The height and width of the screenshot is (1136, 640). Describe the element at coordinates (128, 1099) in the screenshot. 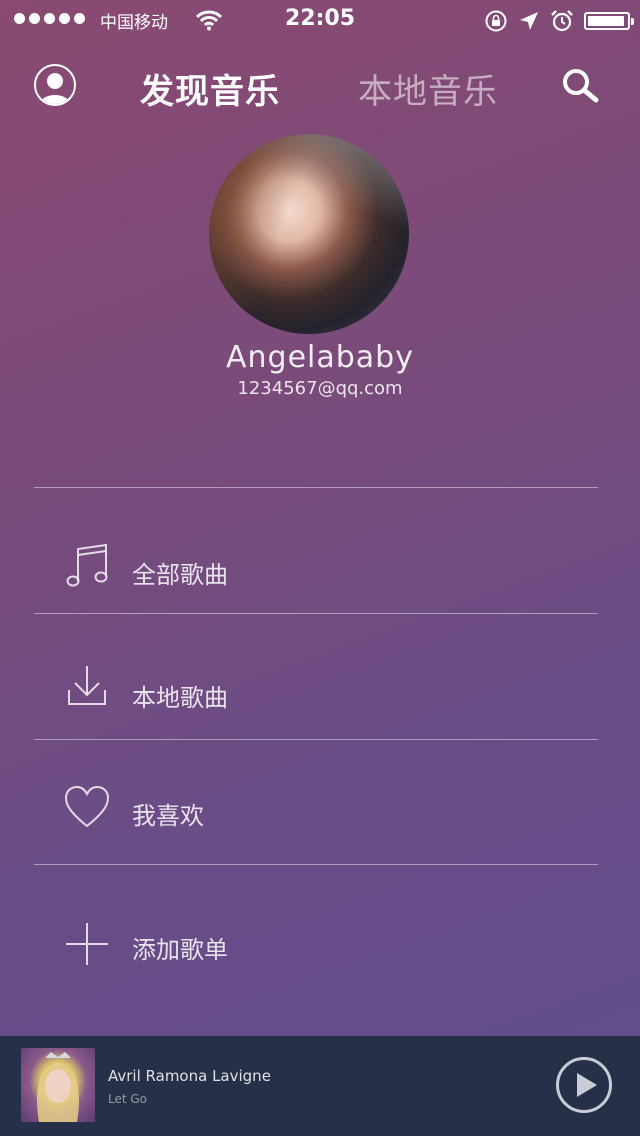

I see `song-title: Let Go` at that location.